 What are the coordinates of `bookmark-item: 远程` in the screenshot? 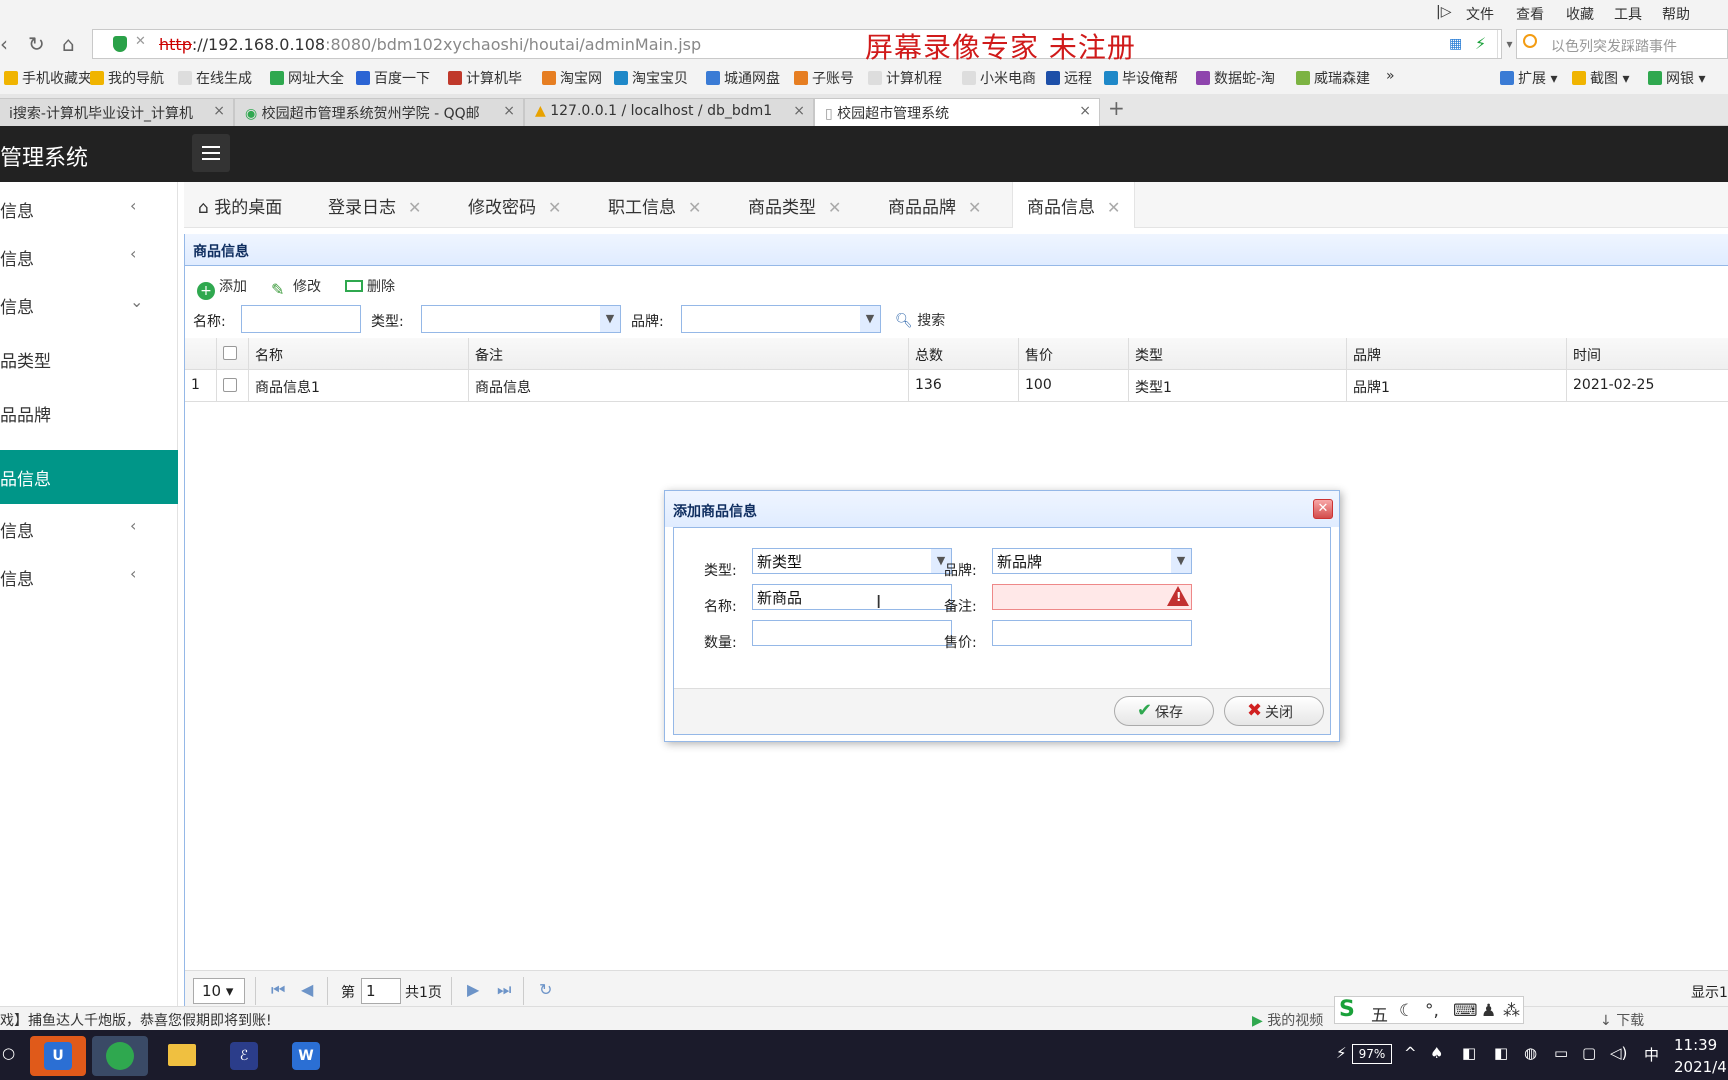 It's located at (1069, 78).